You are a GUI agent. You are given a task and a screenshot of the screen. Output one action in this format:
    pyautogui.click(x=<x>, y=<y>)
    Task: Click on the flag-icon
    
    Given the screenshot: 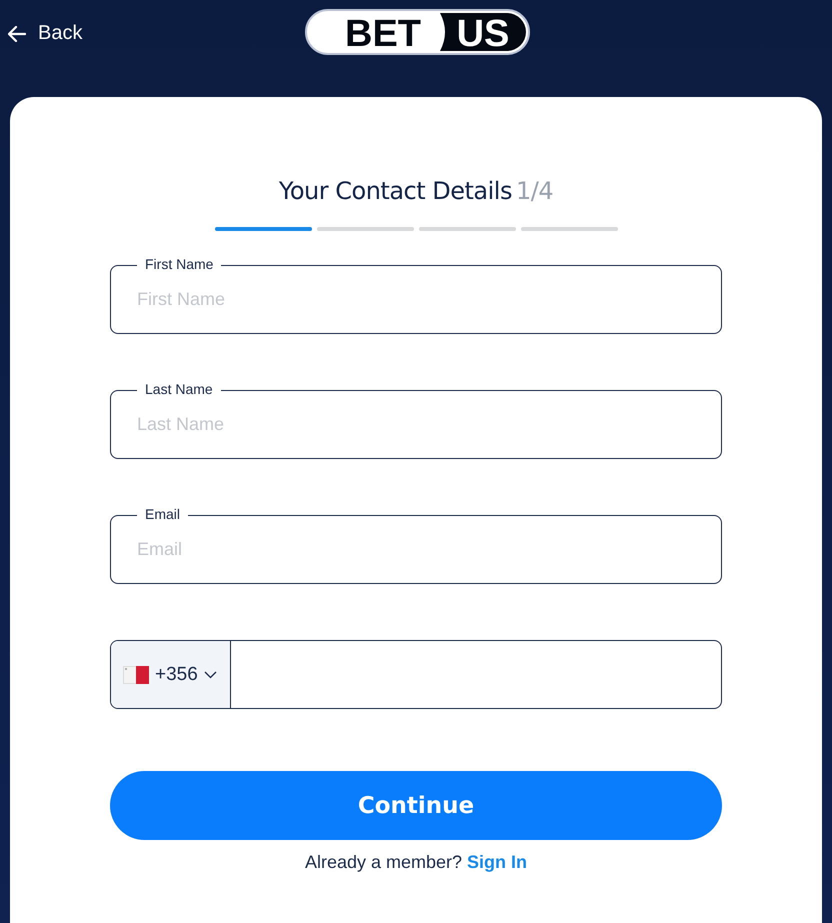 What is the action you would take?
    pyautogui.click(x=136, y=675)
    